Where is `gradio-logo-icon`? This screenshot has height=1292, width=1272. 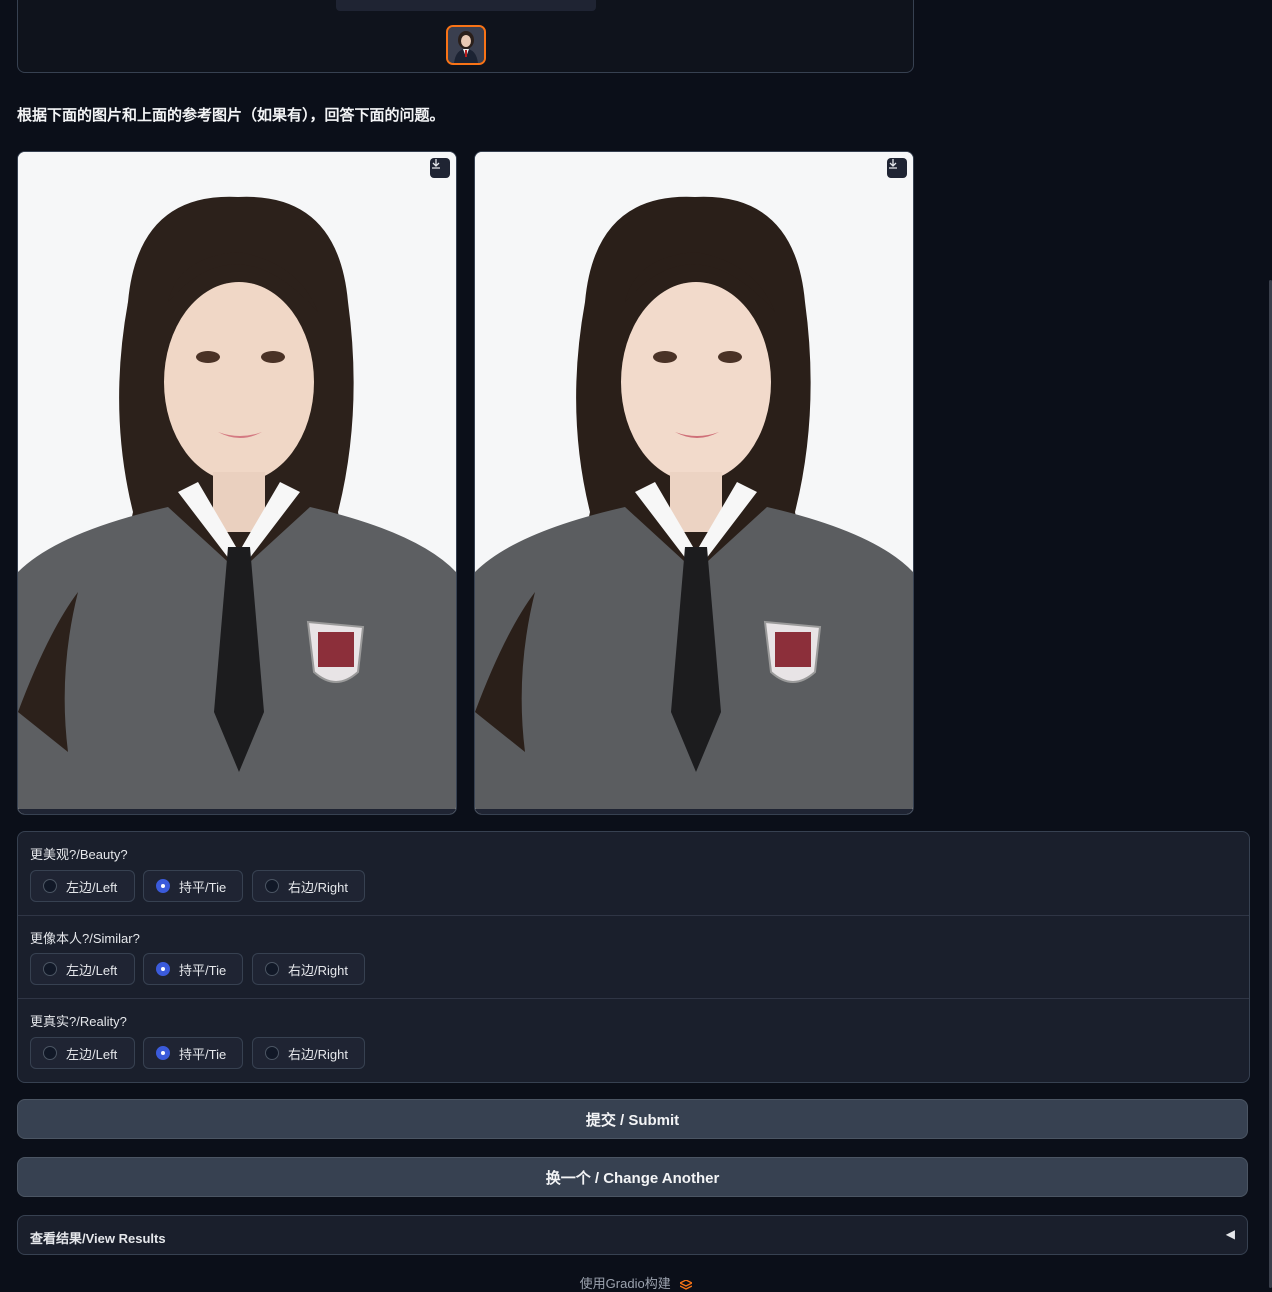
gradio-logo-icon is located at coordinates (686, 1284).